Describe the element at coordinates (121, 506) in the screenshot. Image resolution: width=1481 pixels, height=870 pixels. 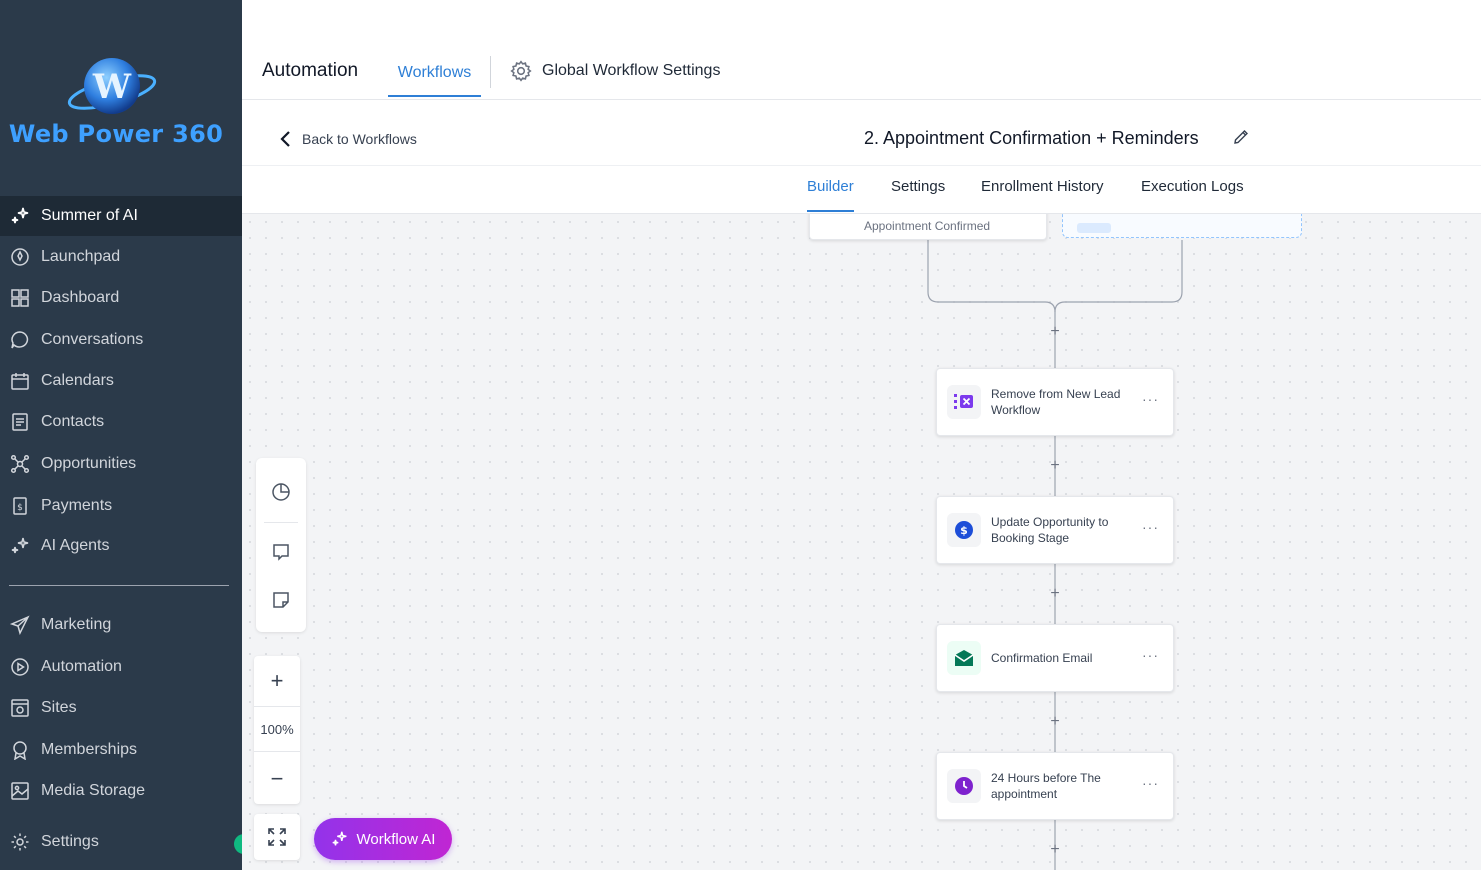
I see `sidebar-item-payments: $ Payments` at that location.